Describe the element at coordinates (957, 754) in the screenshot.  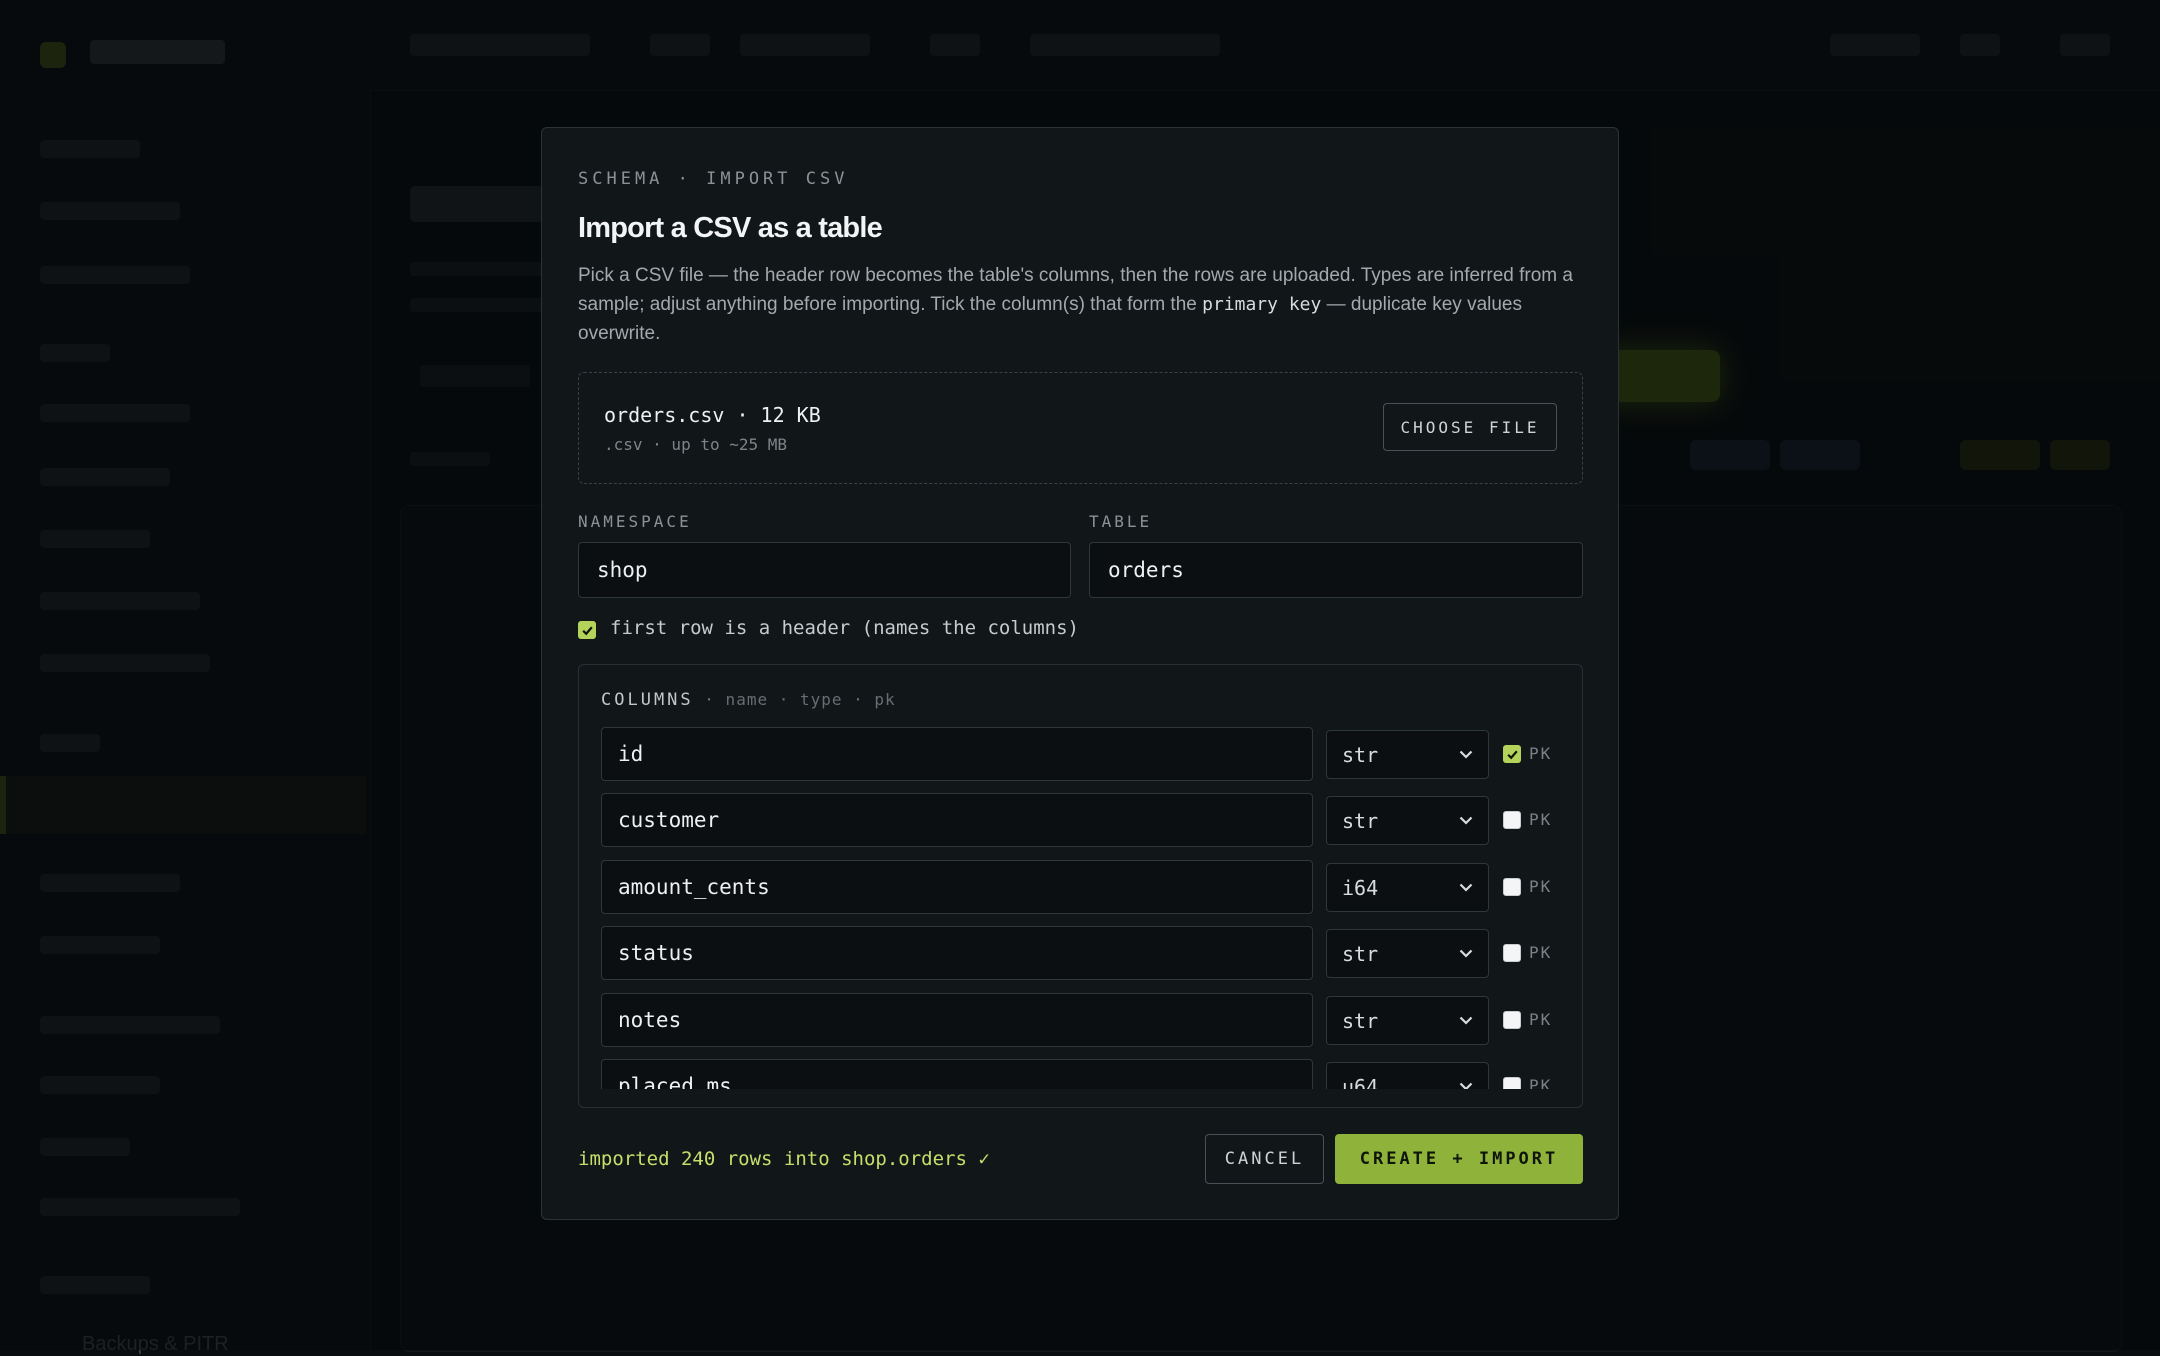
I see `column-name-input: id` at that location.